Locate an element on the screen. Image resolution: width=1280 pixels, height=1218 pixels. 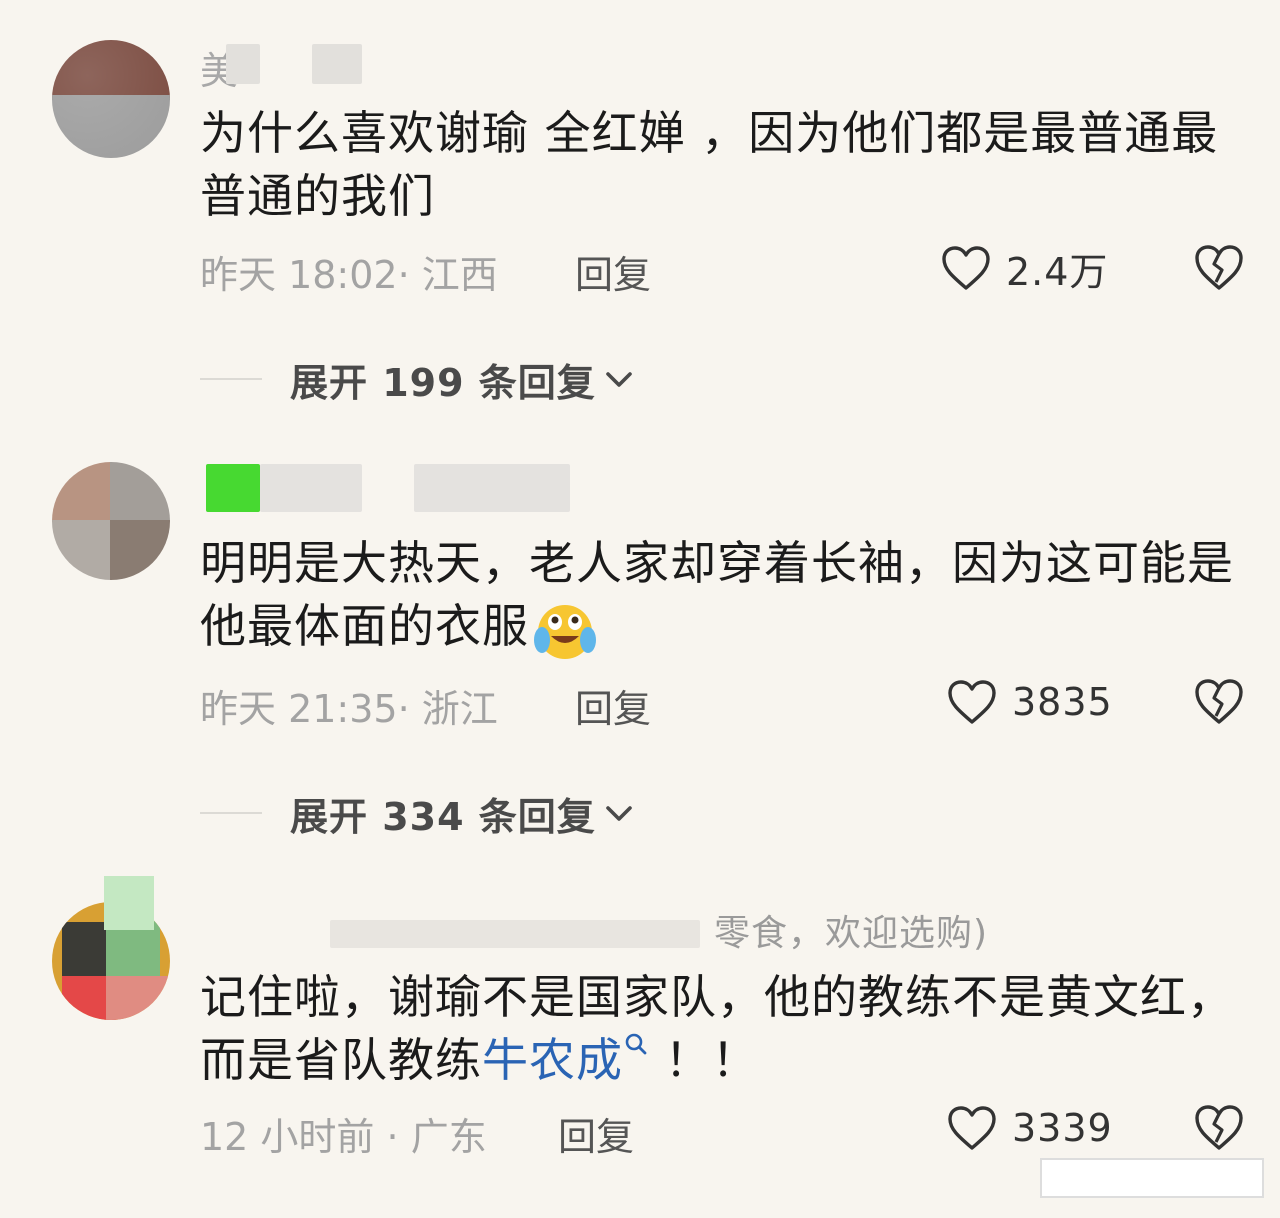
comment-time: 昨天 18:02 is located at coordinates (299, 275).